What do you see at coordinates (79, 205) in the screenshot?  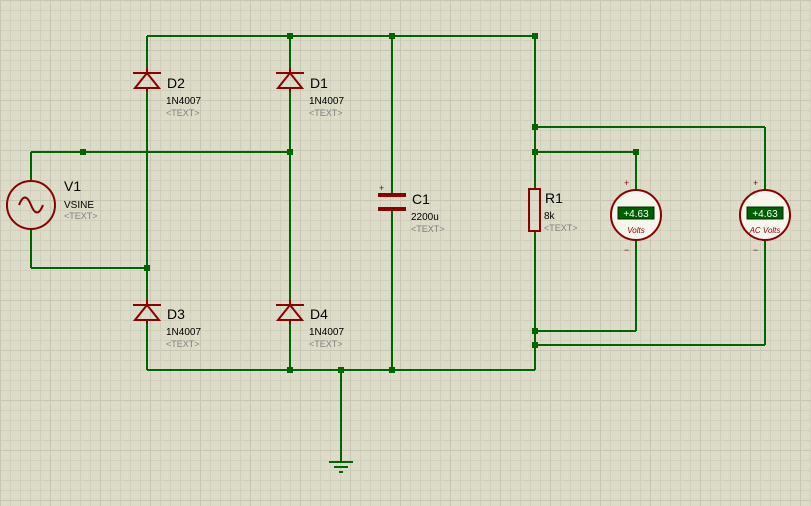 I see `v1-value-label: VSINE` at bounding box center [79, 205].